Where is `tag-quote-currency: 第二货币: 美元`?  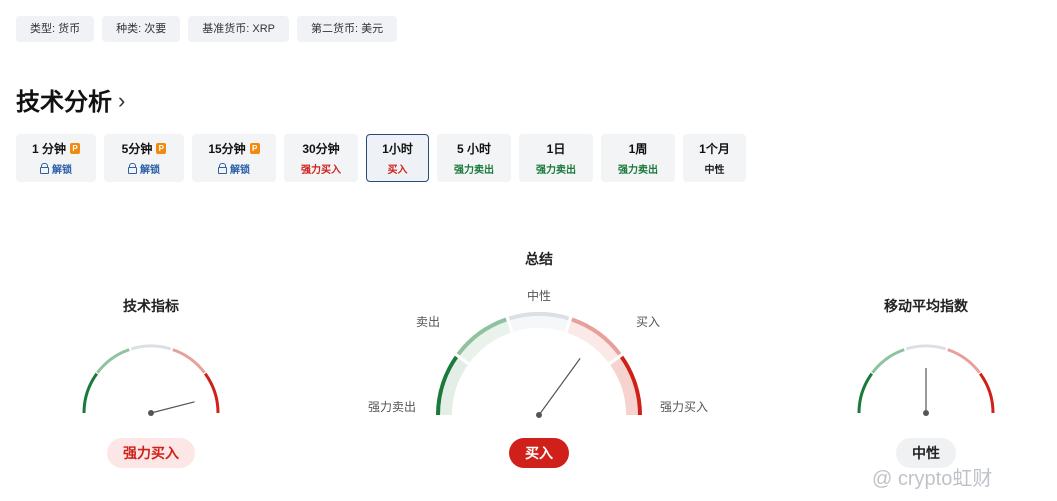 tag-quote-currency: 第二货币: 美元 is located at coordinates (347, 29).